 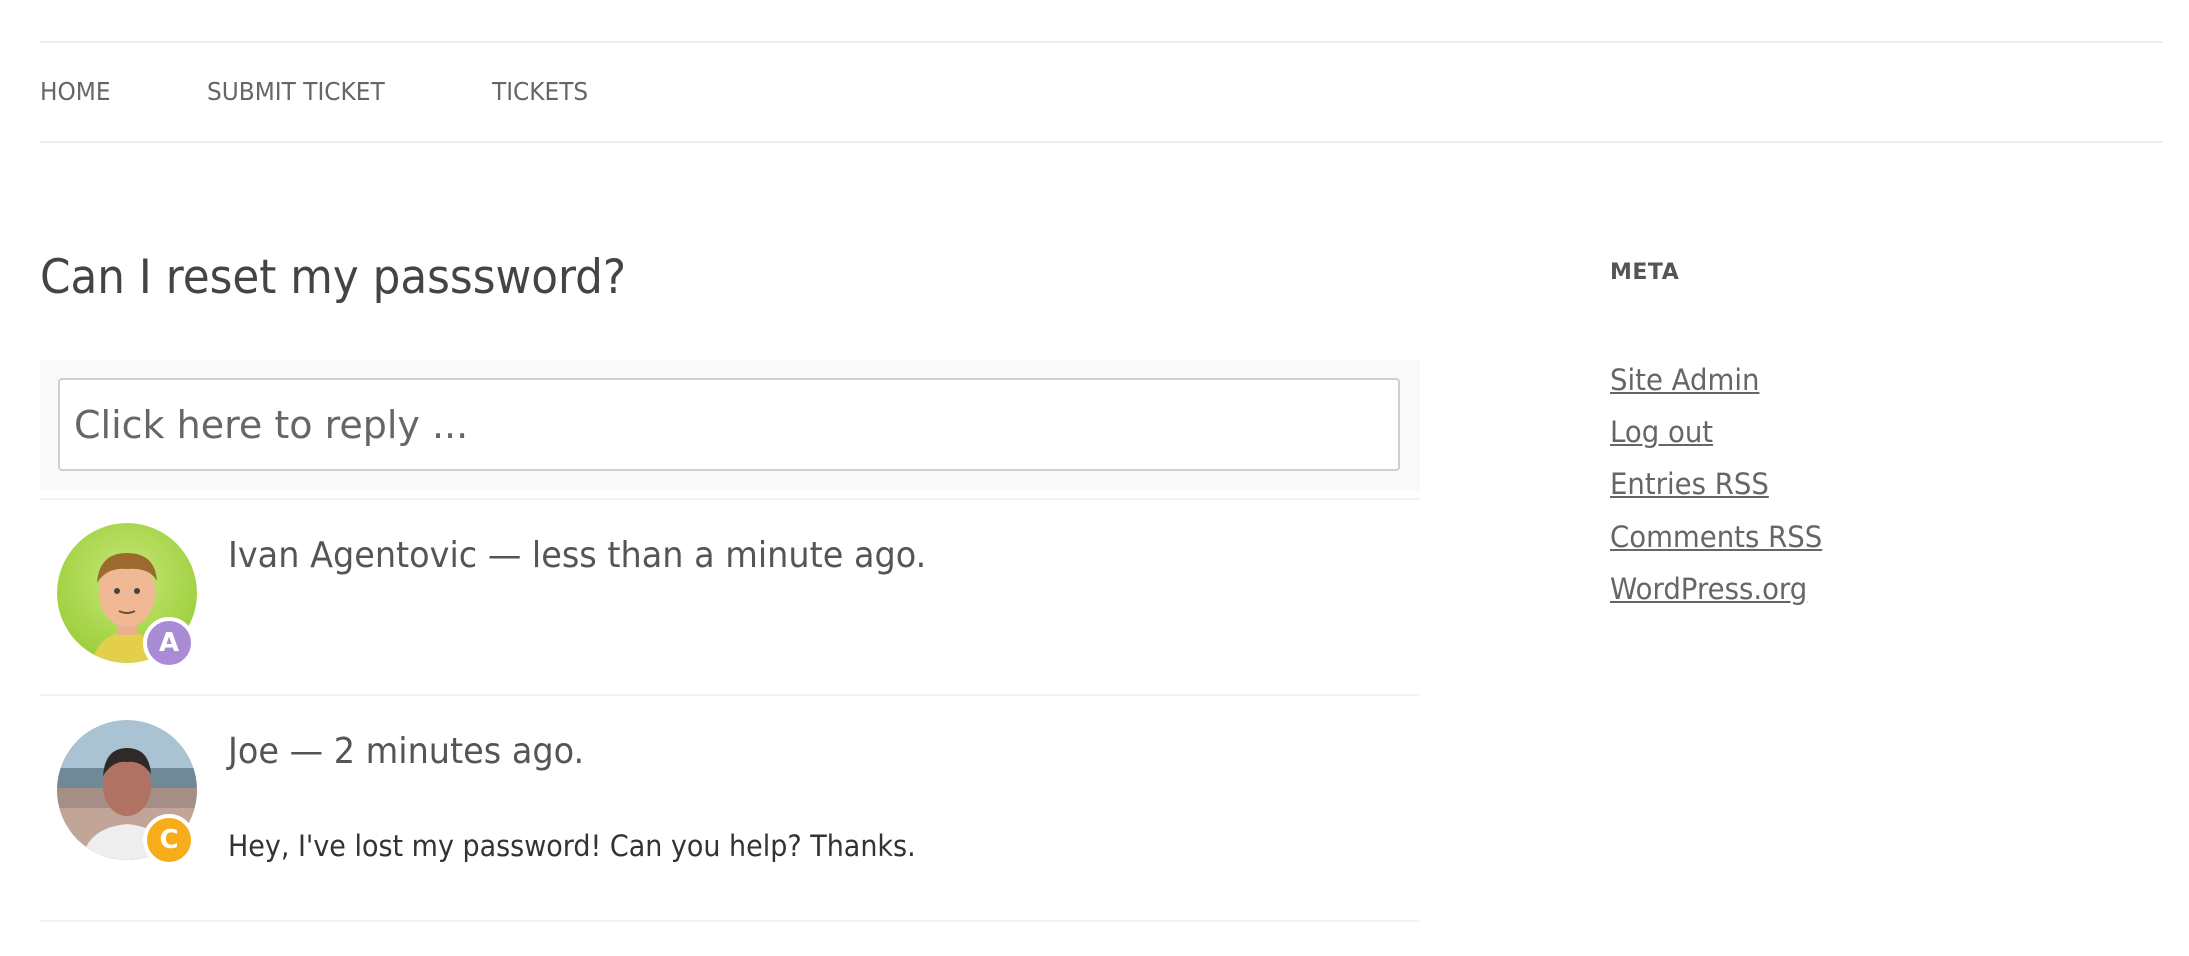 I want to click on reply-input, so click(x=729, y=424).